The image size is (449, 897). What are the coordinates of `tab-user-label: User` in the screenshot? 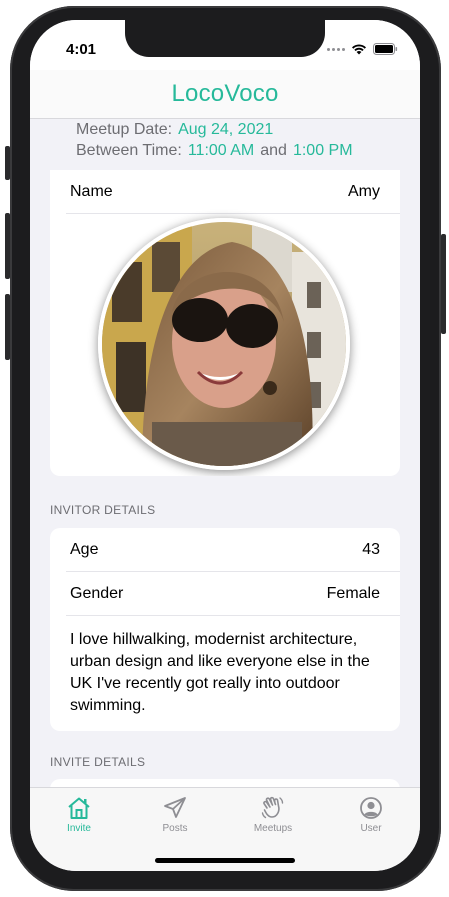 It's located at (371, 828).